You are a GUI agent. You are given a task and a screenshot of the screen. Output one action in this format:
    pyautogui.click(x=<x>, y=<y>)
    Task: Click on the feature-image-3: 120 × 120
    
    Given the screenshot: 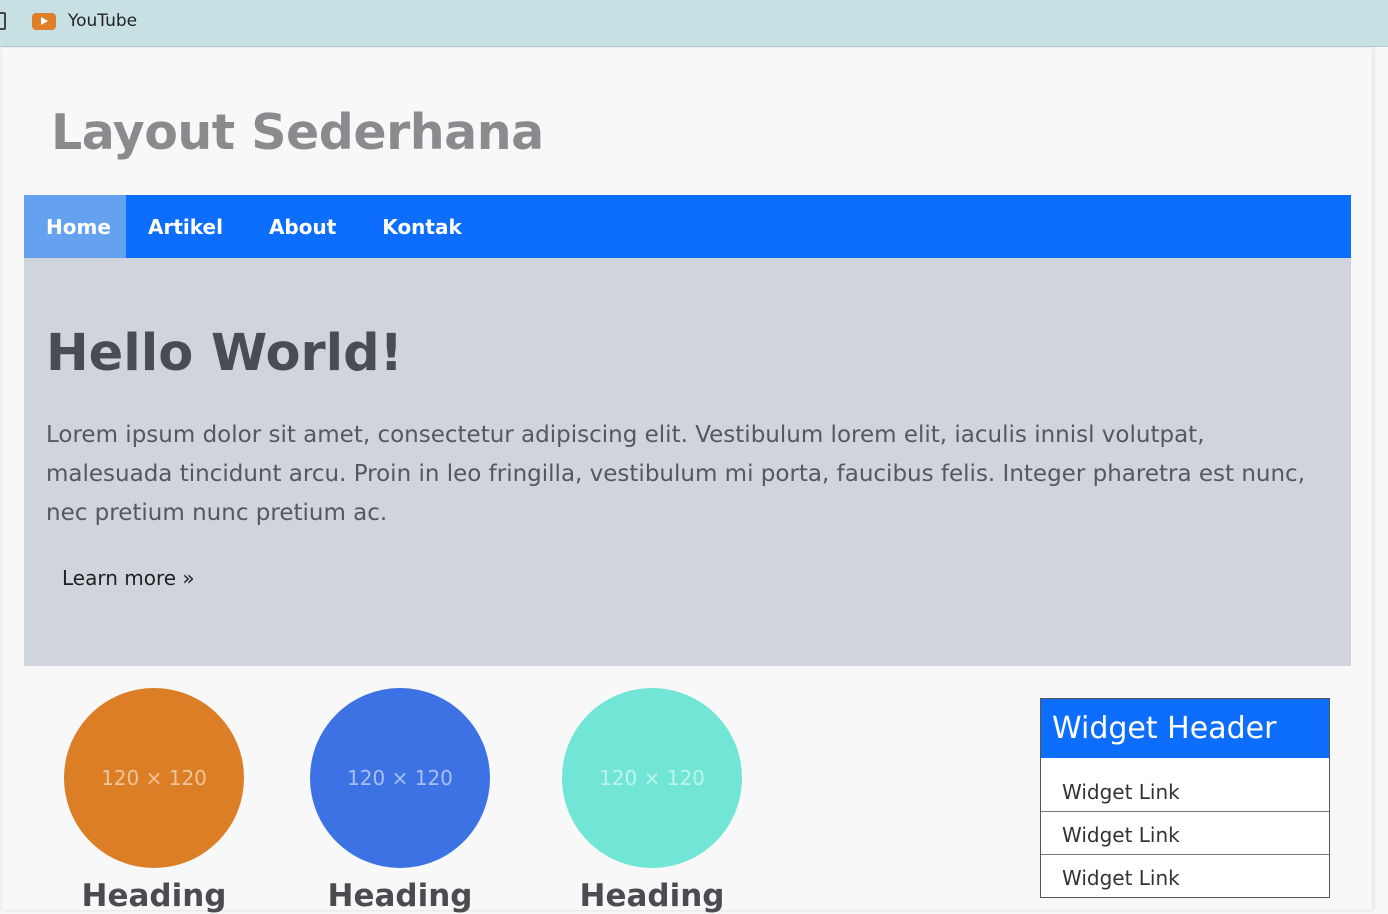 What is the action you would take?
    pyautogui.click(x=652, y=778)
    